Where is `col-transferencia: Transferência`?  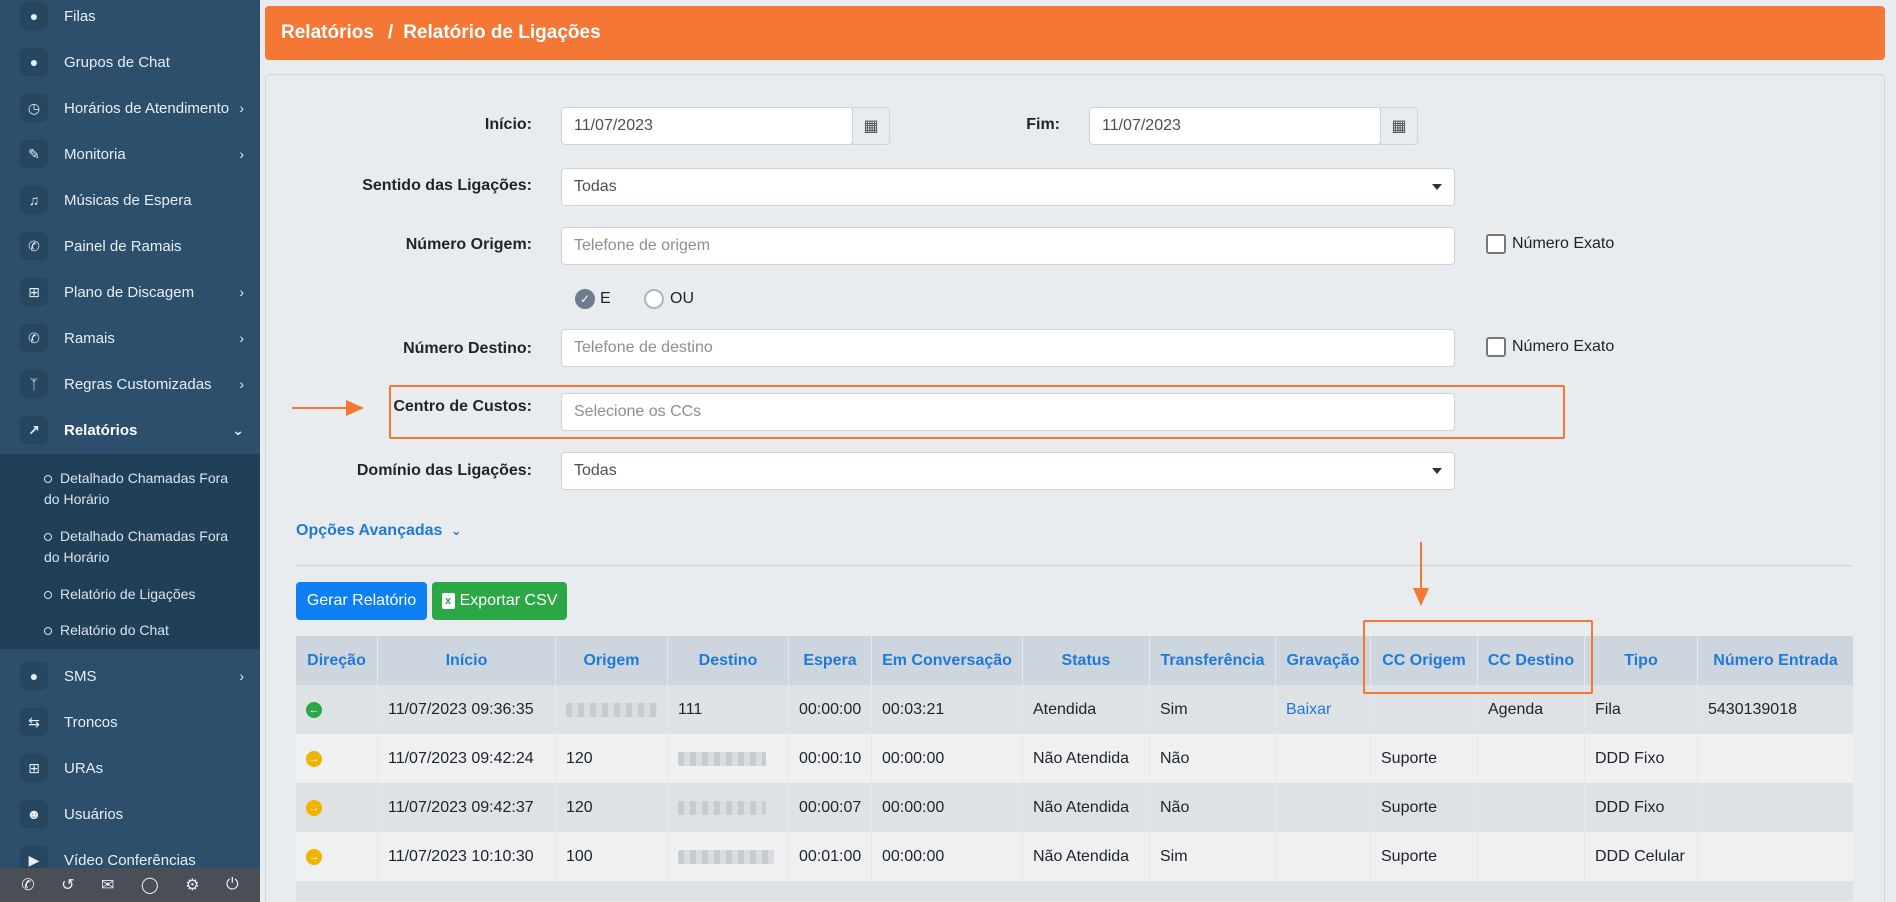 col-transferencia: Transferência is located at coordinates (1213, 660).